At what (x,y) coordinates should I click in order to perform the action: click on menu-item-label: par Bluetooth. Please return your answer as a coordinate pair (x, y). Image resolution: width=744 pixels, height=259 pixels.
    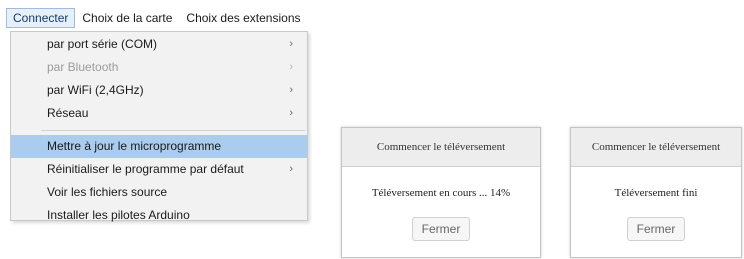
    Looking at the image, I should click on (83, 67).